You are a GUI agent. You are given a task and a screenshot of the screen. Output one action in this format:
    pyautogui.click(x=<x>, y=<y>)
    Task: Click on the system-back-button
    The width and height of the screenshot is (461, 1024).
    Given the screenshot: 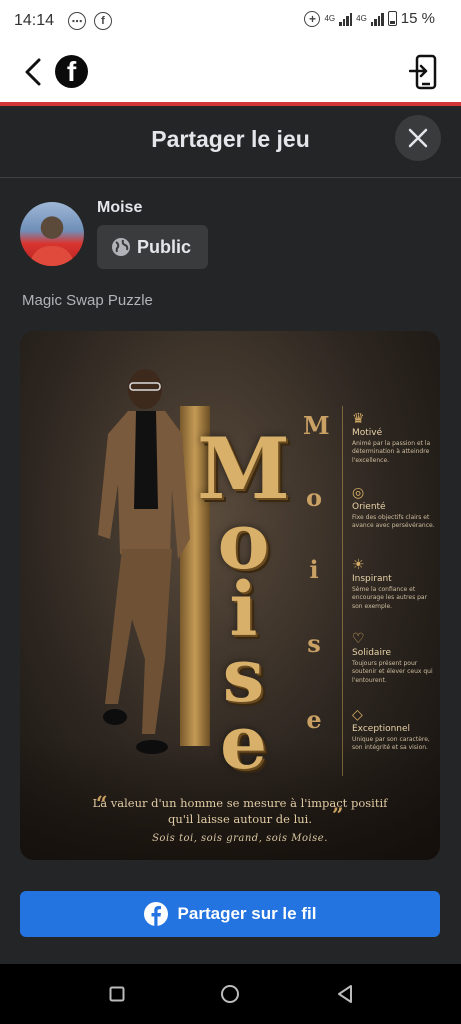 What is the action you would take?
    pyautogui.click(x=345, y=994)
    